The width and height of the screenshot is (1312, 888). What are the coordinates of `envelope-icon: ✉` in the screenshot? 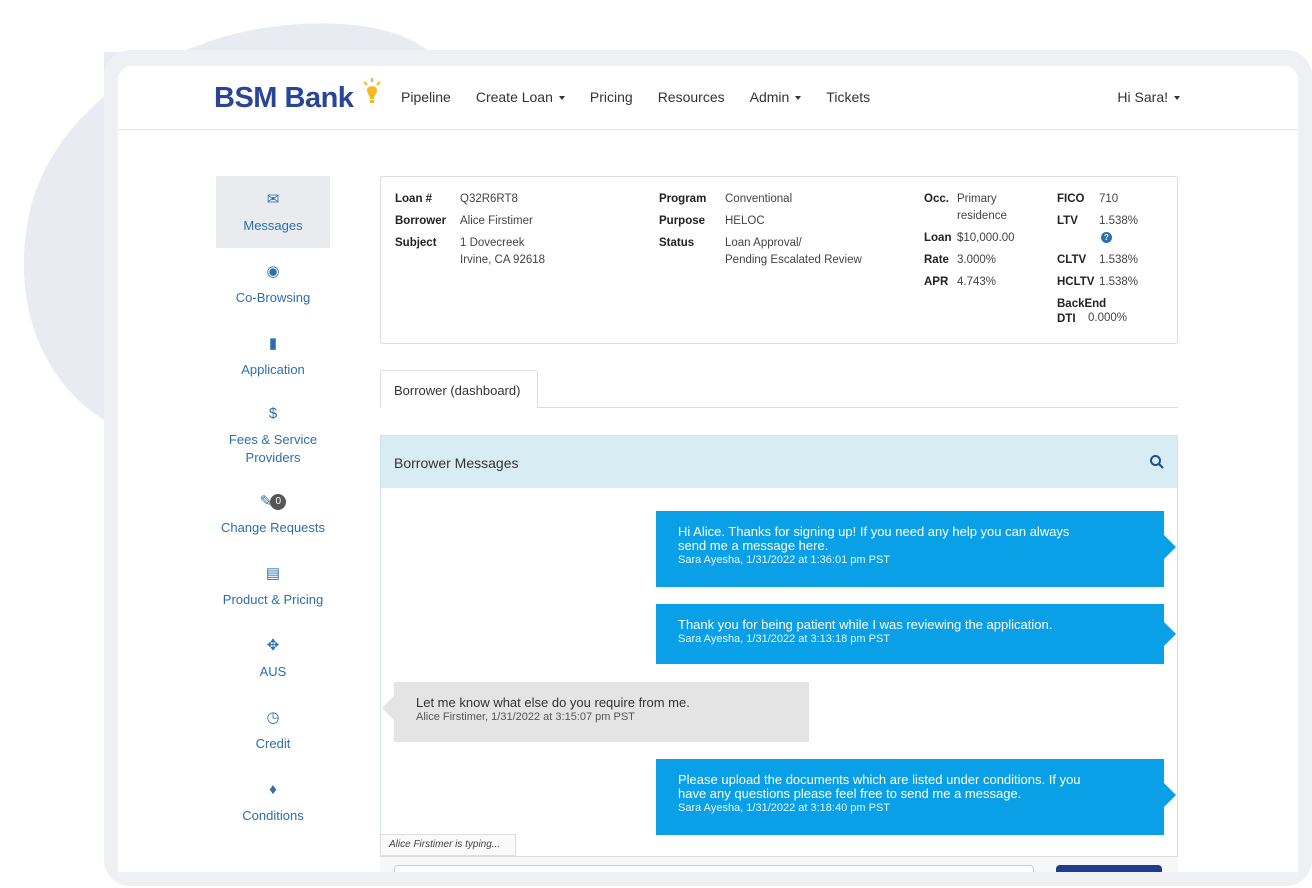 It's located at (273, 199).